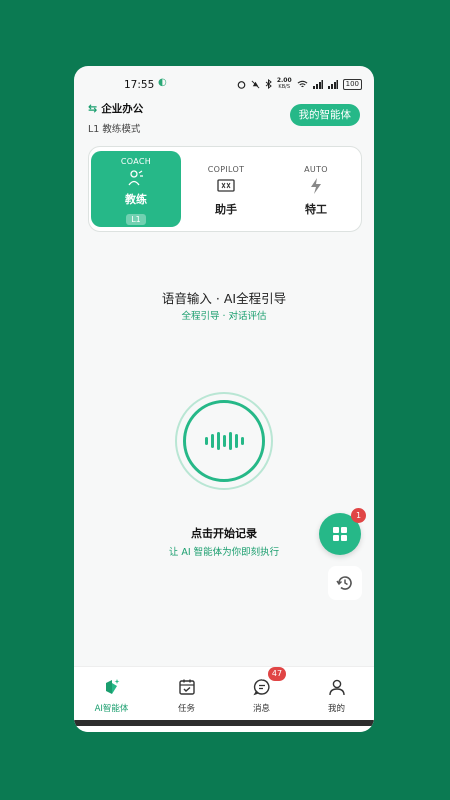  I want to click on hint-subtitle: 全程引导 · 对话评估, so click(224, 316).